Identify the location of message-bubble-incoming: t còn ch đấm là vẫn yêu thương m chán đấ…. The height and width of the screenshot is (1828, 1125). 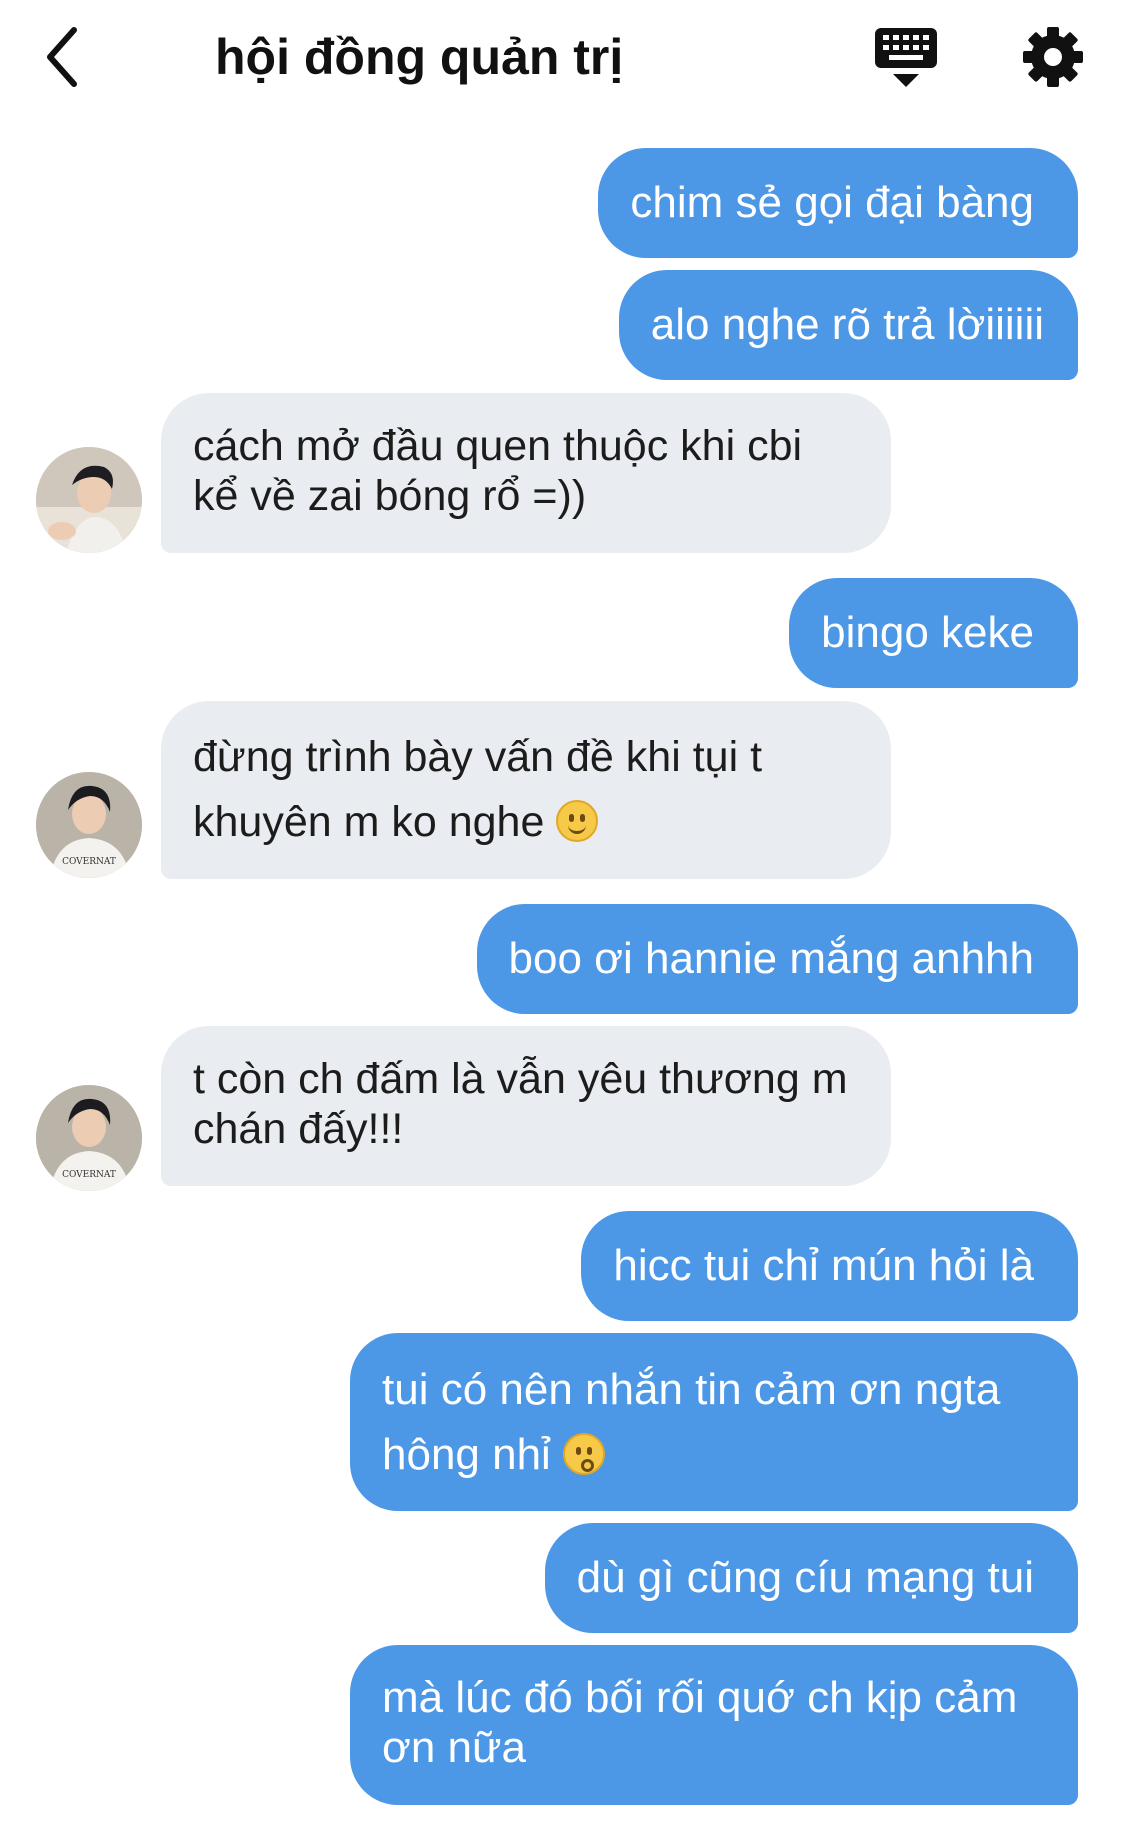
(526, 1106).